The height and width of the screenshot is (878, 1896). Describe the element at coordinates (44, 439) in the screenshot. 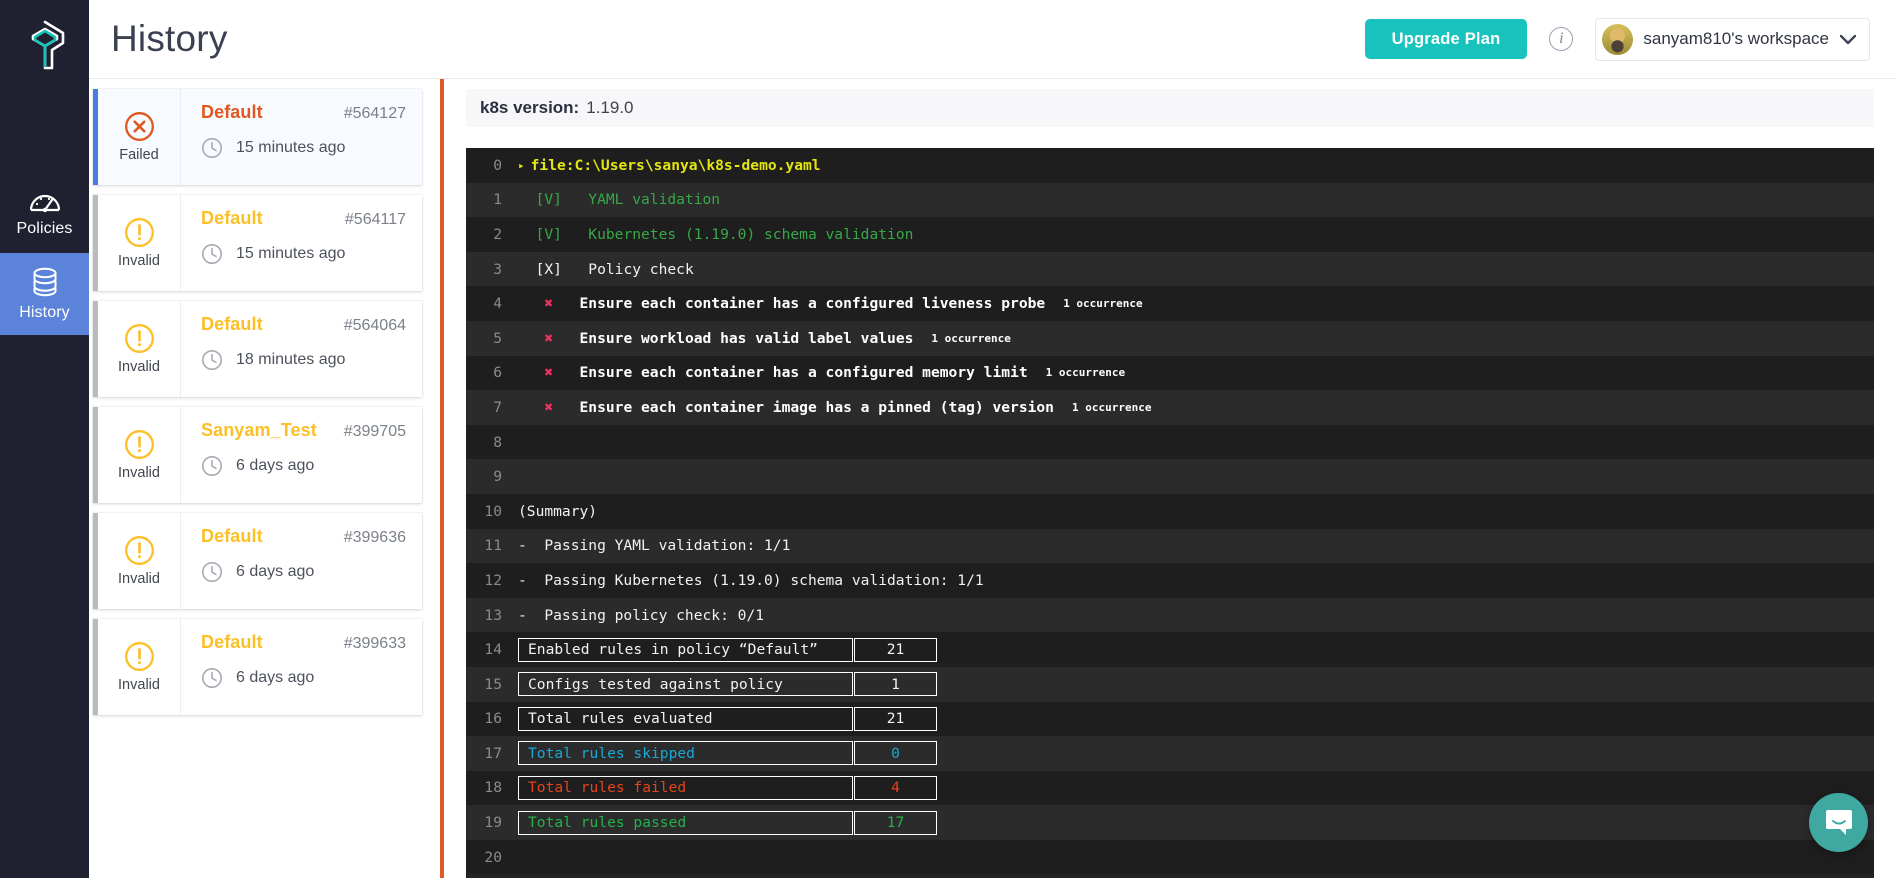

I see `left-rail: Policies History` at that location.